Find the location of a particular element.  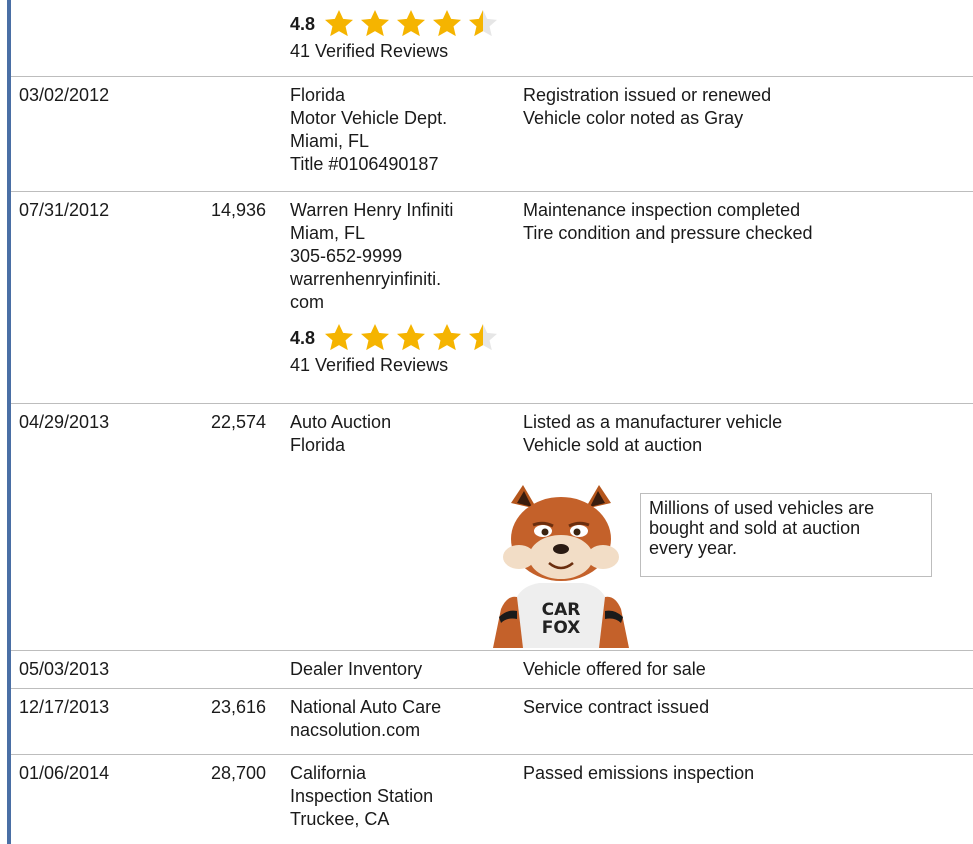

record-date: 07/31/2012 is located at coordinates (64, 210).